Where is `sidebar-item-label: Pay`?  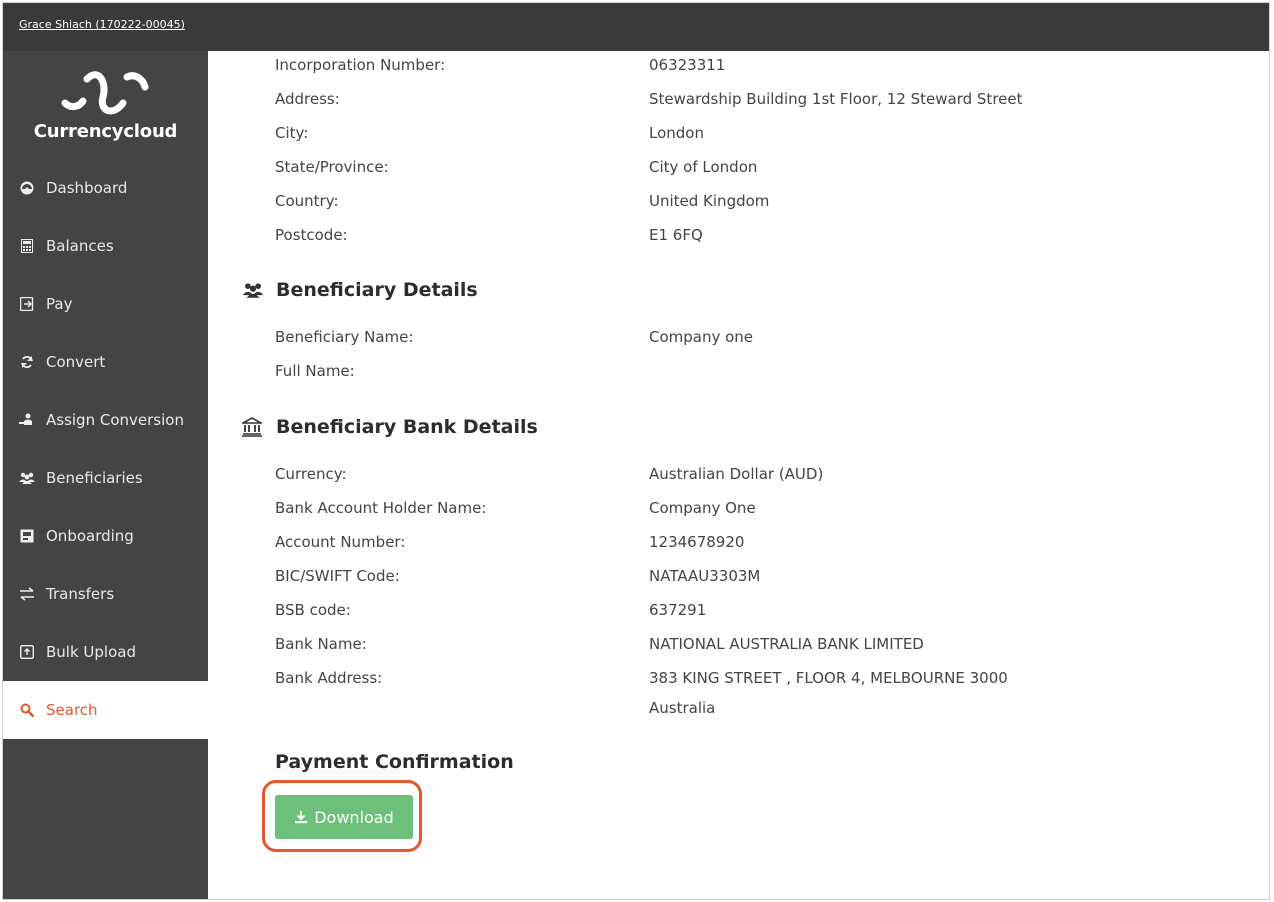 sidebar-item-label: Pay is located at coordinates (59, 304).